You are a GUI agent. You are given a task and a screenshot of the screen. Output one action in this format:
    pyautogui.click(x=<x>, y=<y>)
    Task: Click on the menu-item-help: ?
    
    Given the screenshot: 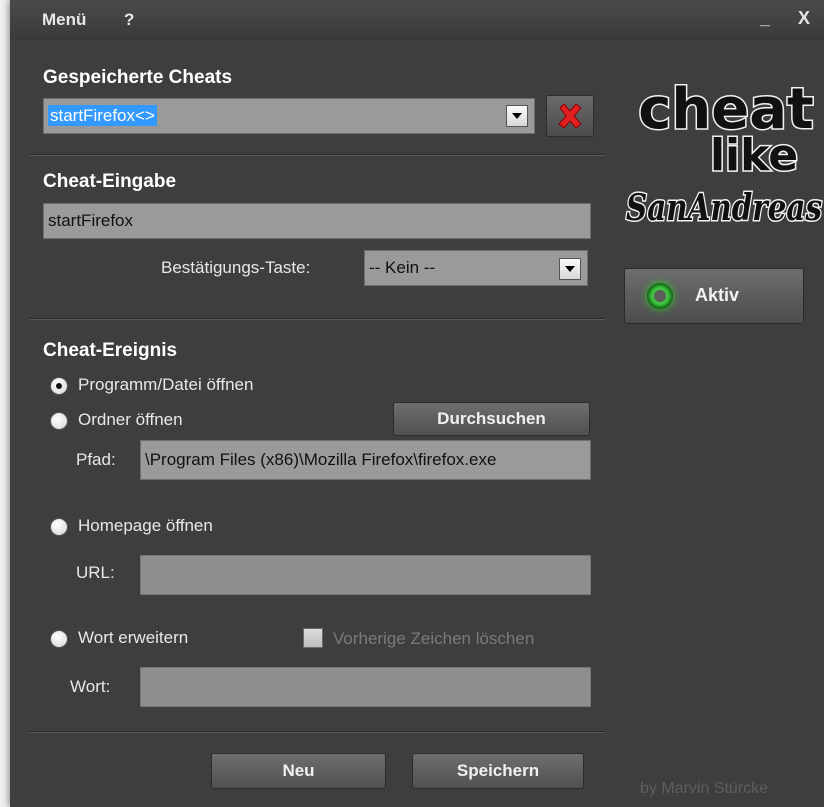 What is the action you would take?
    pyautogui.click(x=129, y=20)
    